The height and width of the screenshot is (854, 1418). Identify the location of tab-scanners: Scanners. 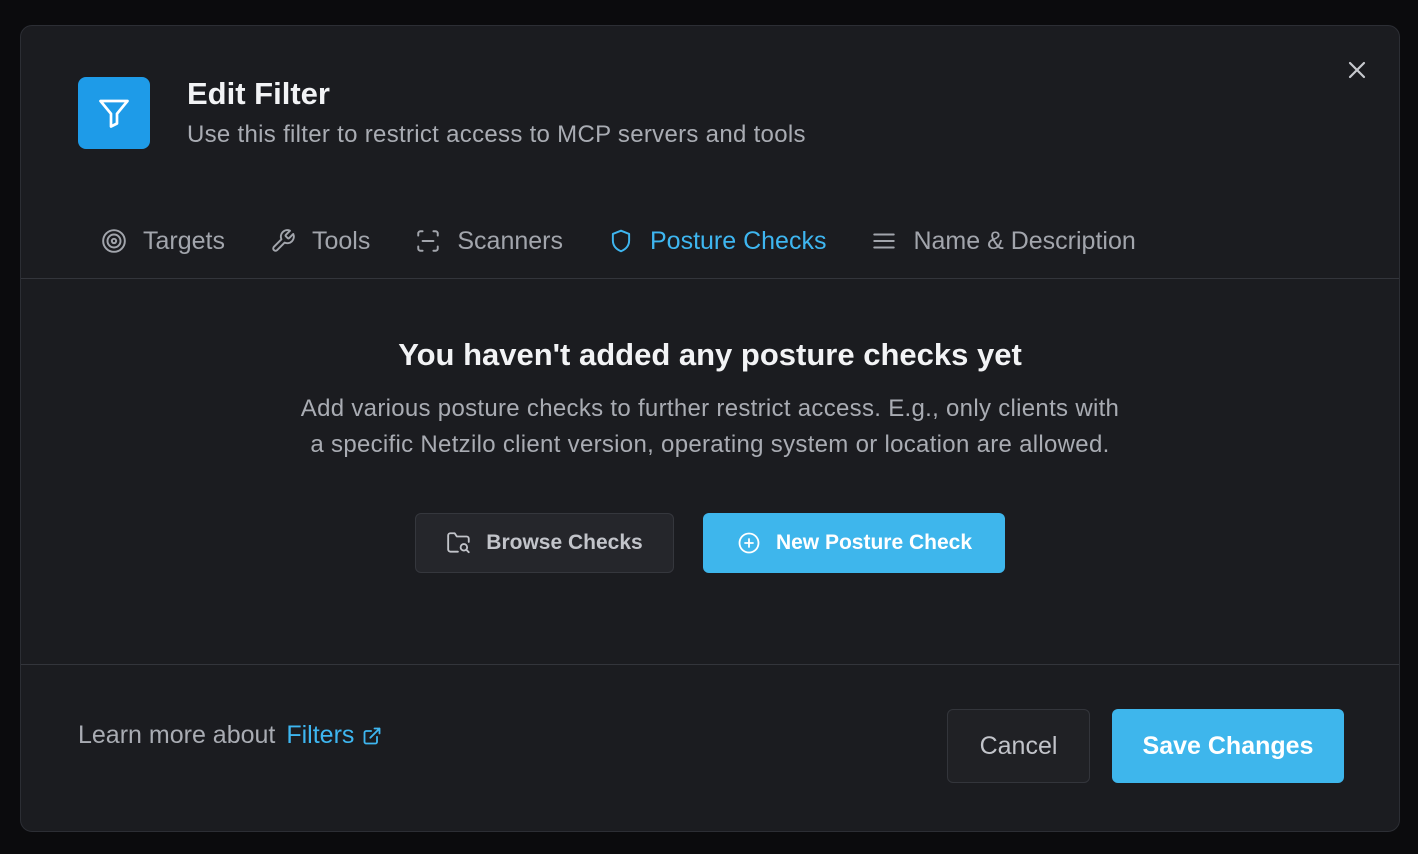
(489, 241).